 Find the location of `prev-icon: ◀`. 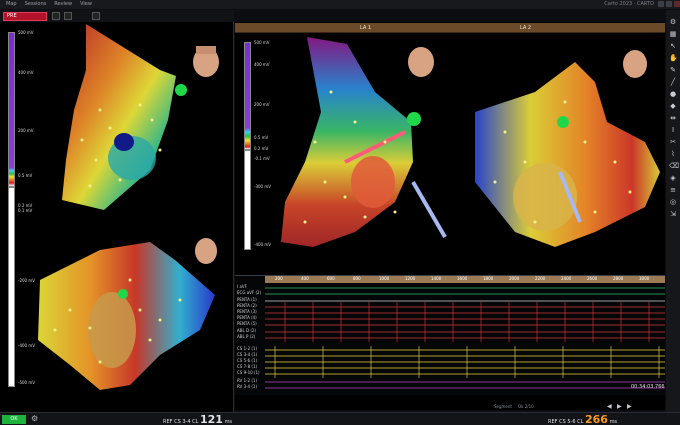

prev-icon: ◀ is located at coordinates (609, 406).